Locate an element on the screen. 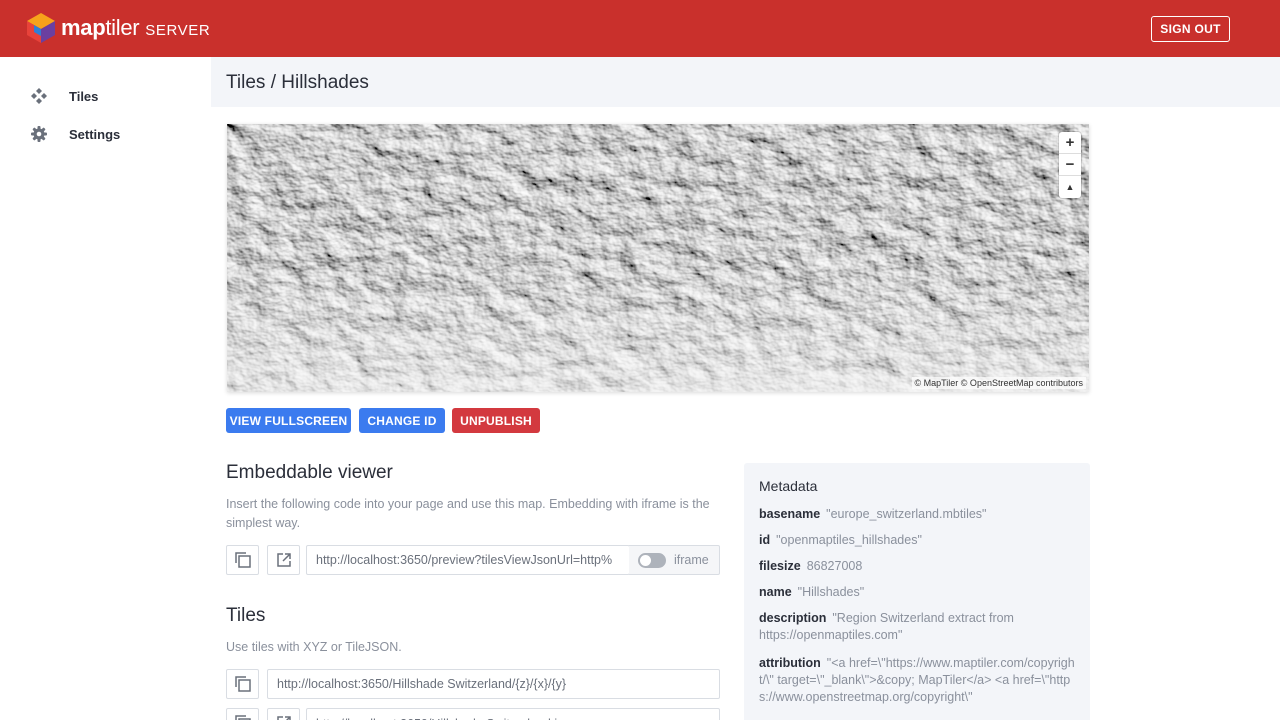 The height and width of the screenshot is (720, 1280). brand-text: map tiler SERVER is located at coordinates (135, 28).